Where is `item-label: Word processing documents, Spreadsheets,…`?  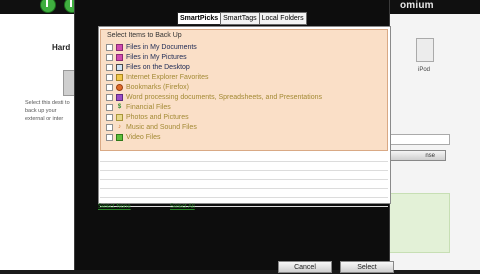
item-label: Word processing documents, Spreadsheets,… is located at coordinates (224, 97).